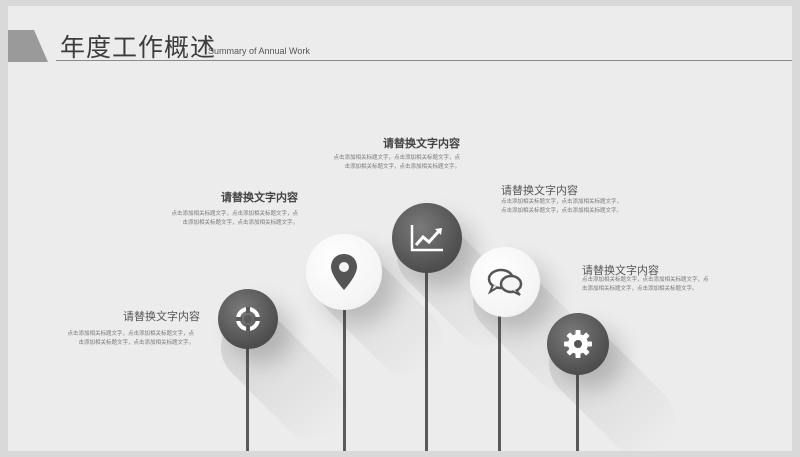 This screenshot has width=800, height=457. What do you see at coordinates (259, 51) in the screenshot?
I see `page-subtitle: Summary of Annual Work` at bounding box center [259, 51].